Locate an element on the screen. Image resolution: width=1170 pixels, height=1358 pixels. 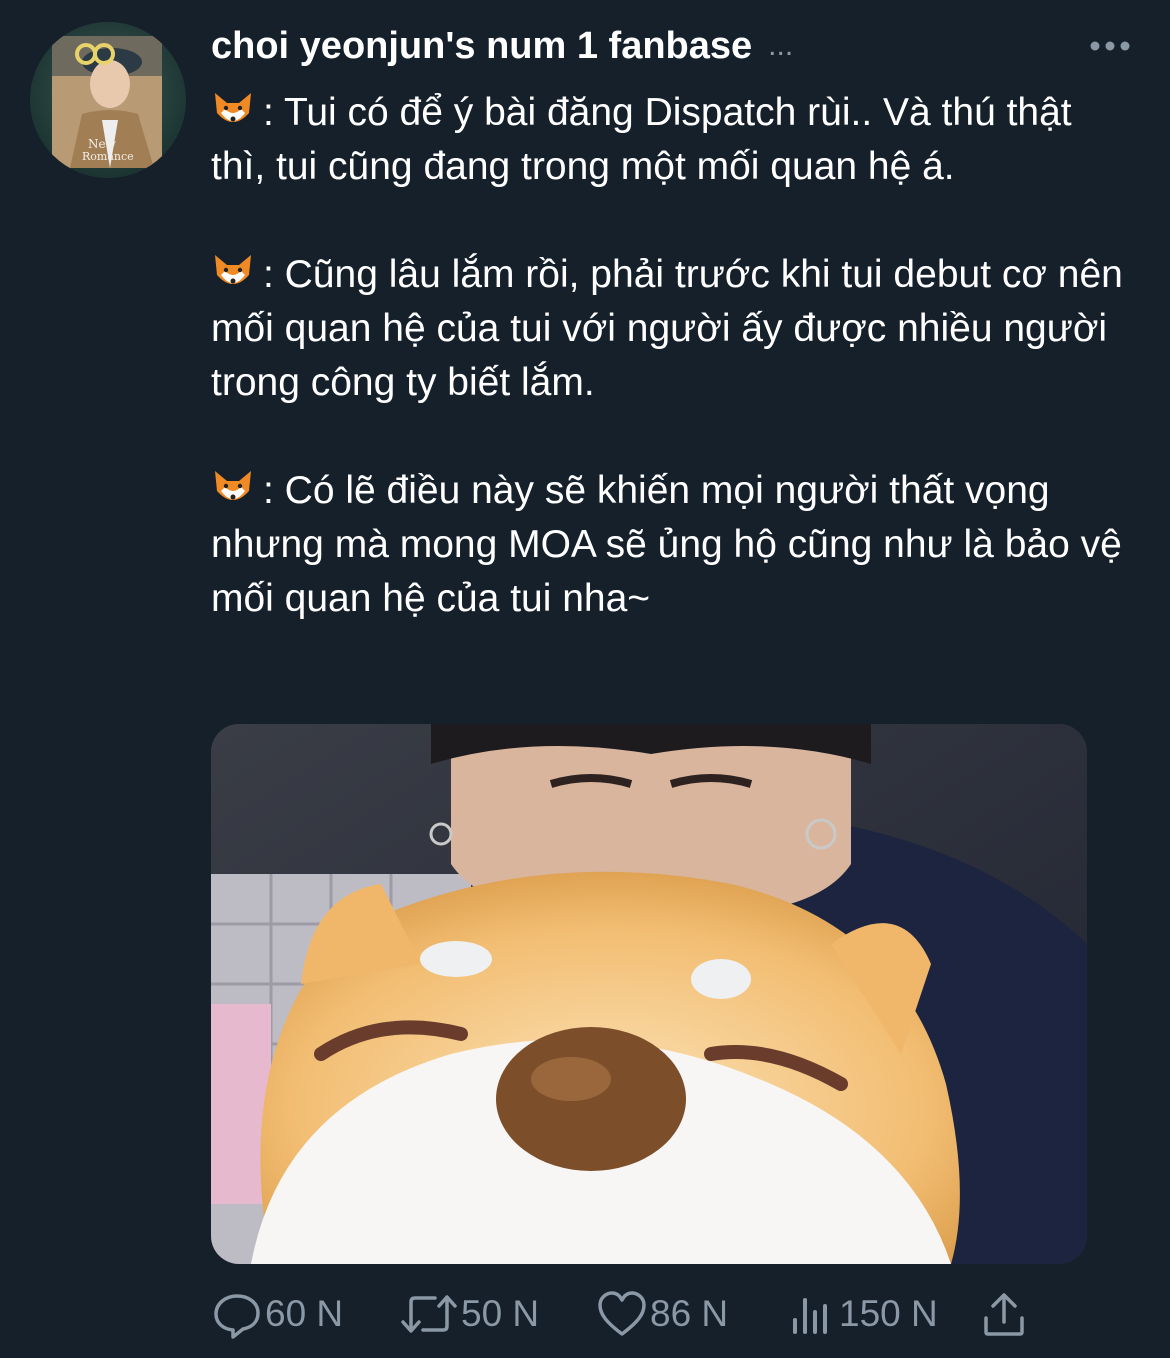
avatar: New Romance is located at coordinates (108, 100).